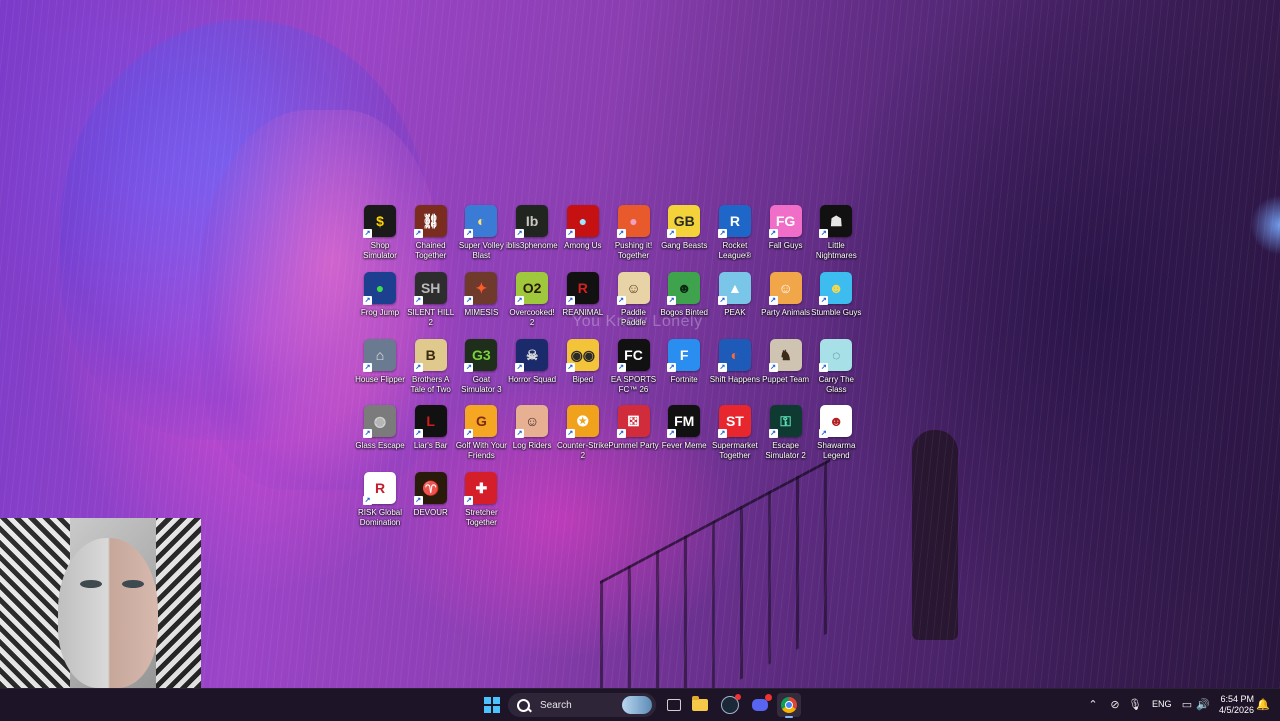 Image resolution: width=1280 pixels, height=721 pixels. Describe the element at coordinates (734, 221) in the screenshot. I see `rocket-league-icon: R ↗` at that location.